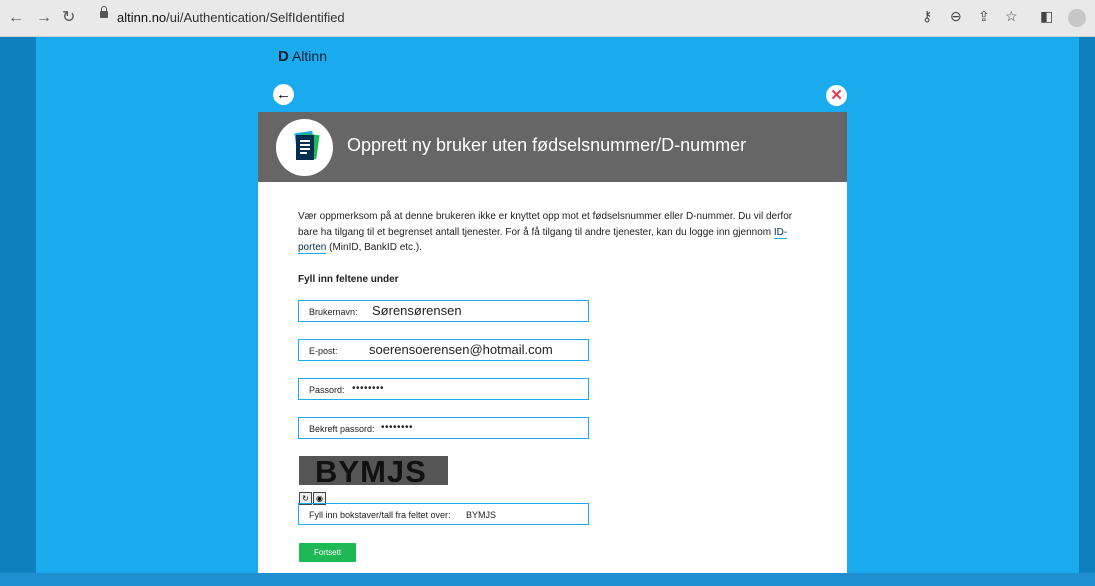 This screenshot has width=1095, height=586. Describe the element at coordinates (44, 18) in the screenshot. I see `forward-arrow-icon: →` at that location.